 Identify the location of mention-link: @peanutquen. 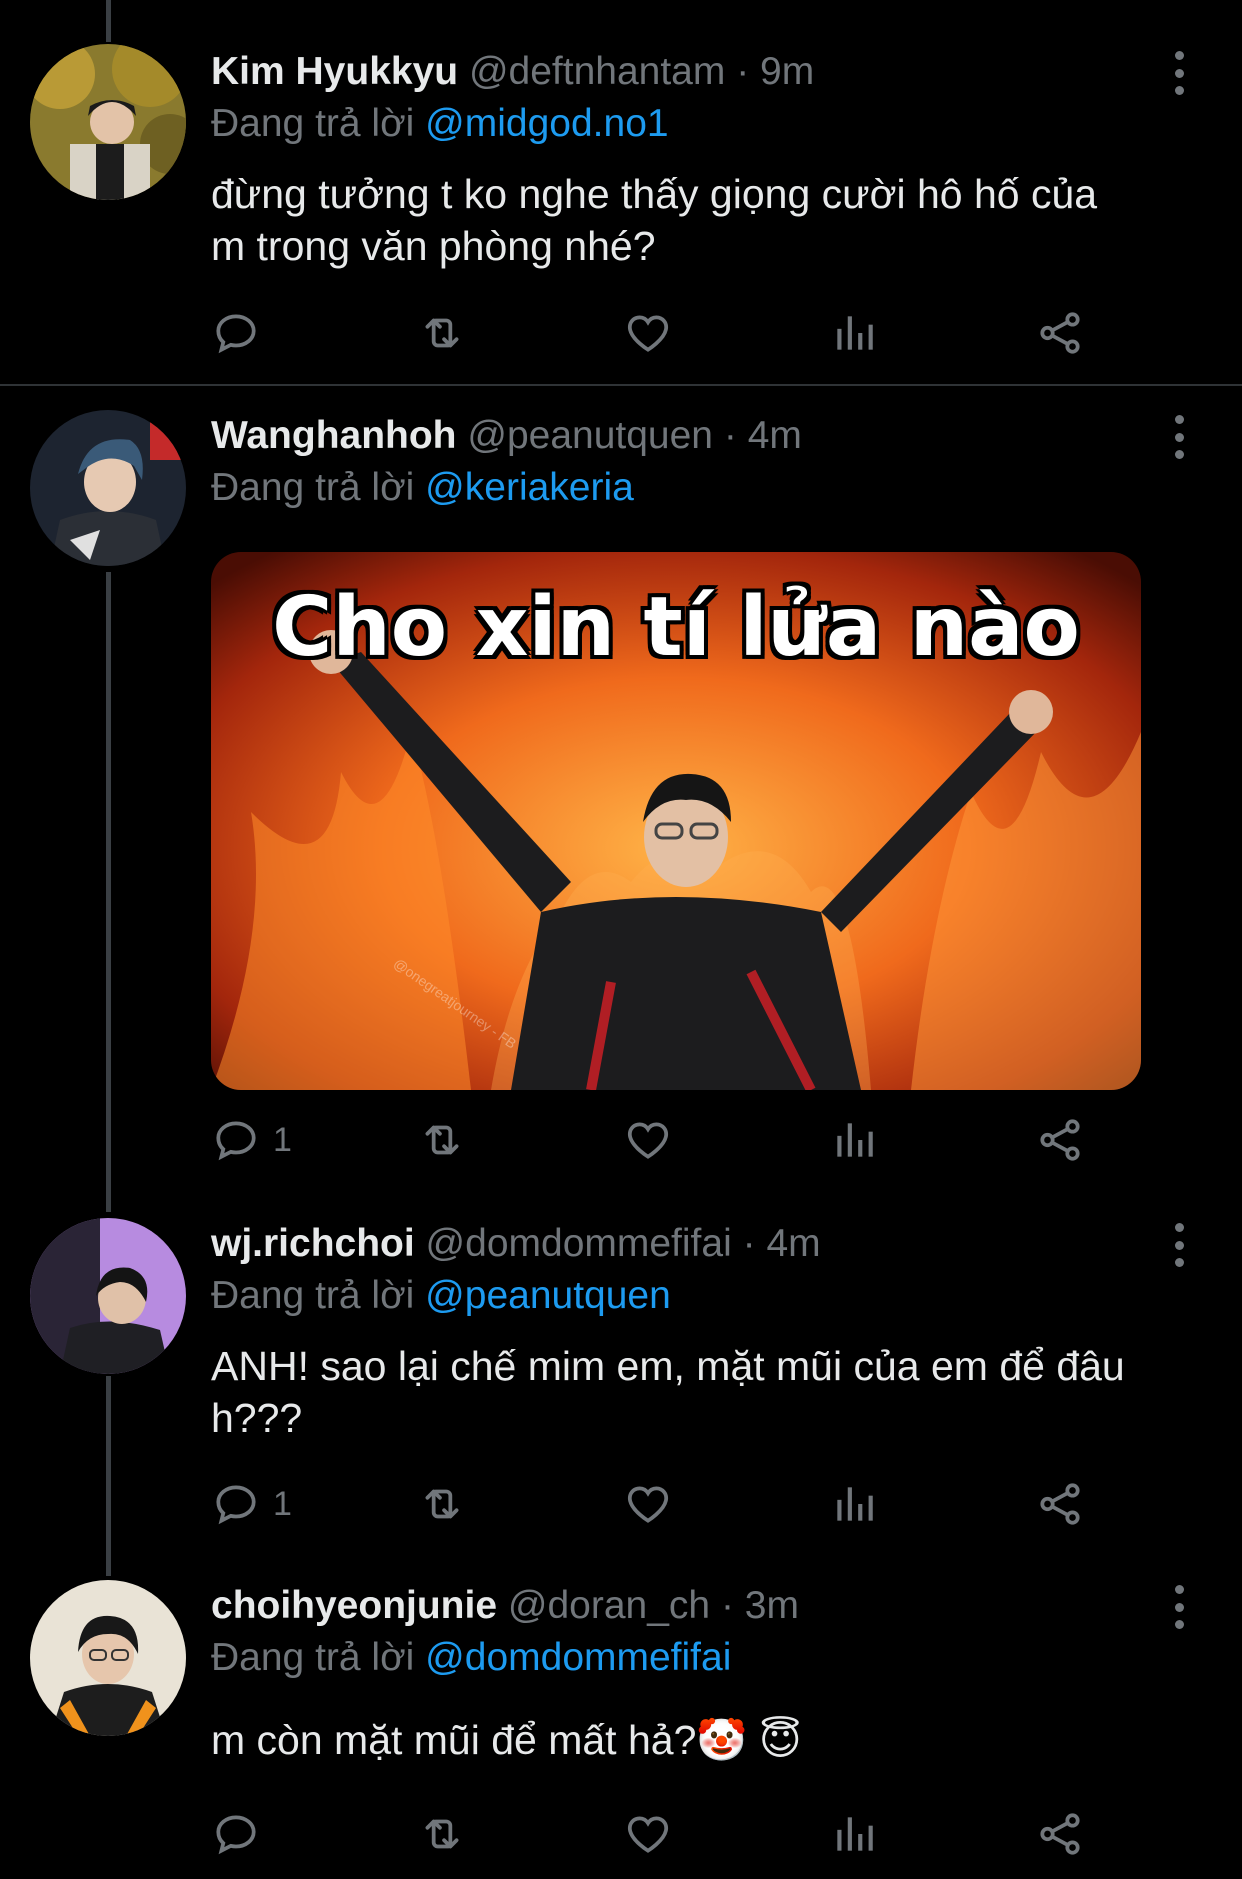
(548, 1295).